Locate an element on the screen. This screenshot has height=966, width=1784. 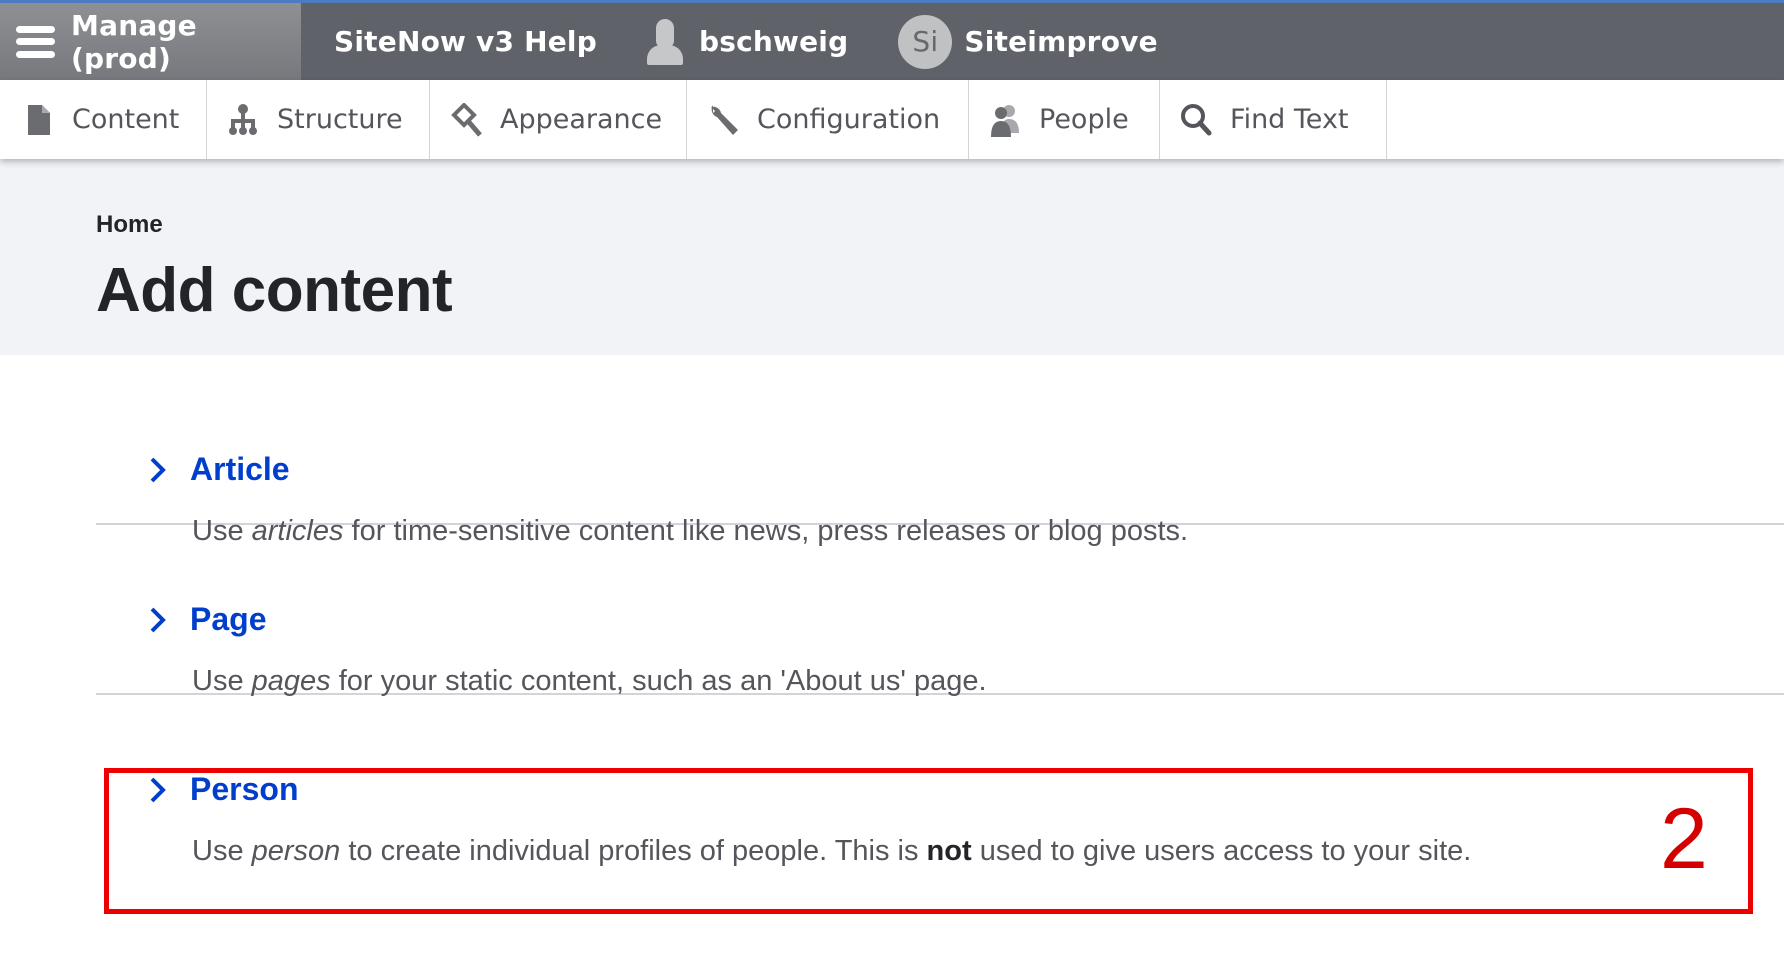
search-icon is located at coordinates (1196, 120).